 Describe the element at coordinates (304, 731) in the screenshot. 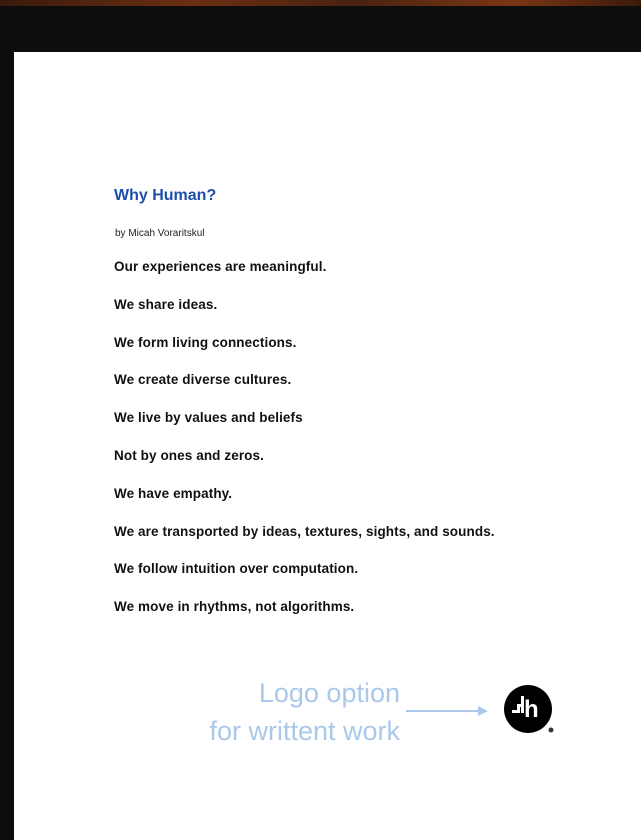

I see `annotation-line-2: for writtent work` at that location.